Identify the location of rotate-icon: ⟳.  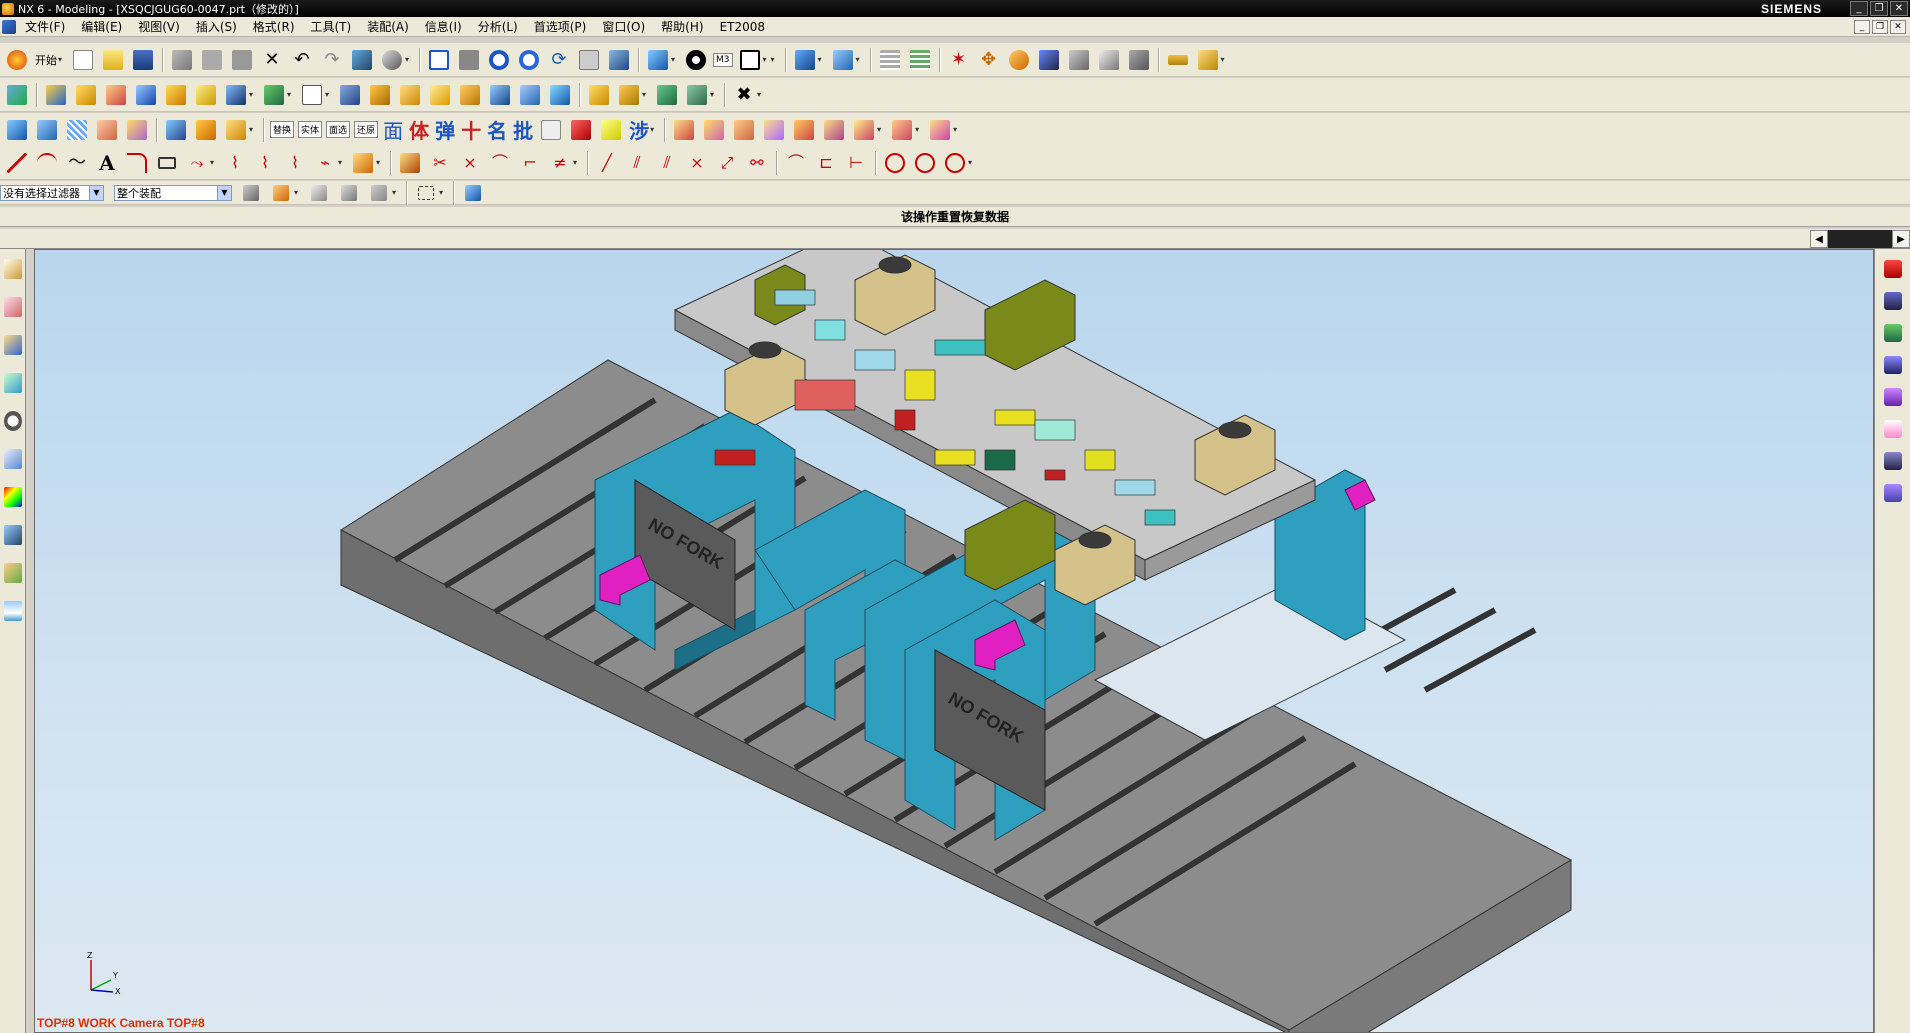
(559, 60).